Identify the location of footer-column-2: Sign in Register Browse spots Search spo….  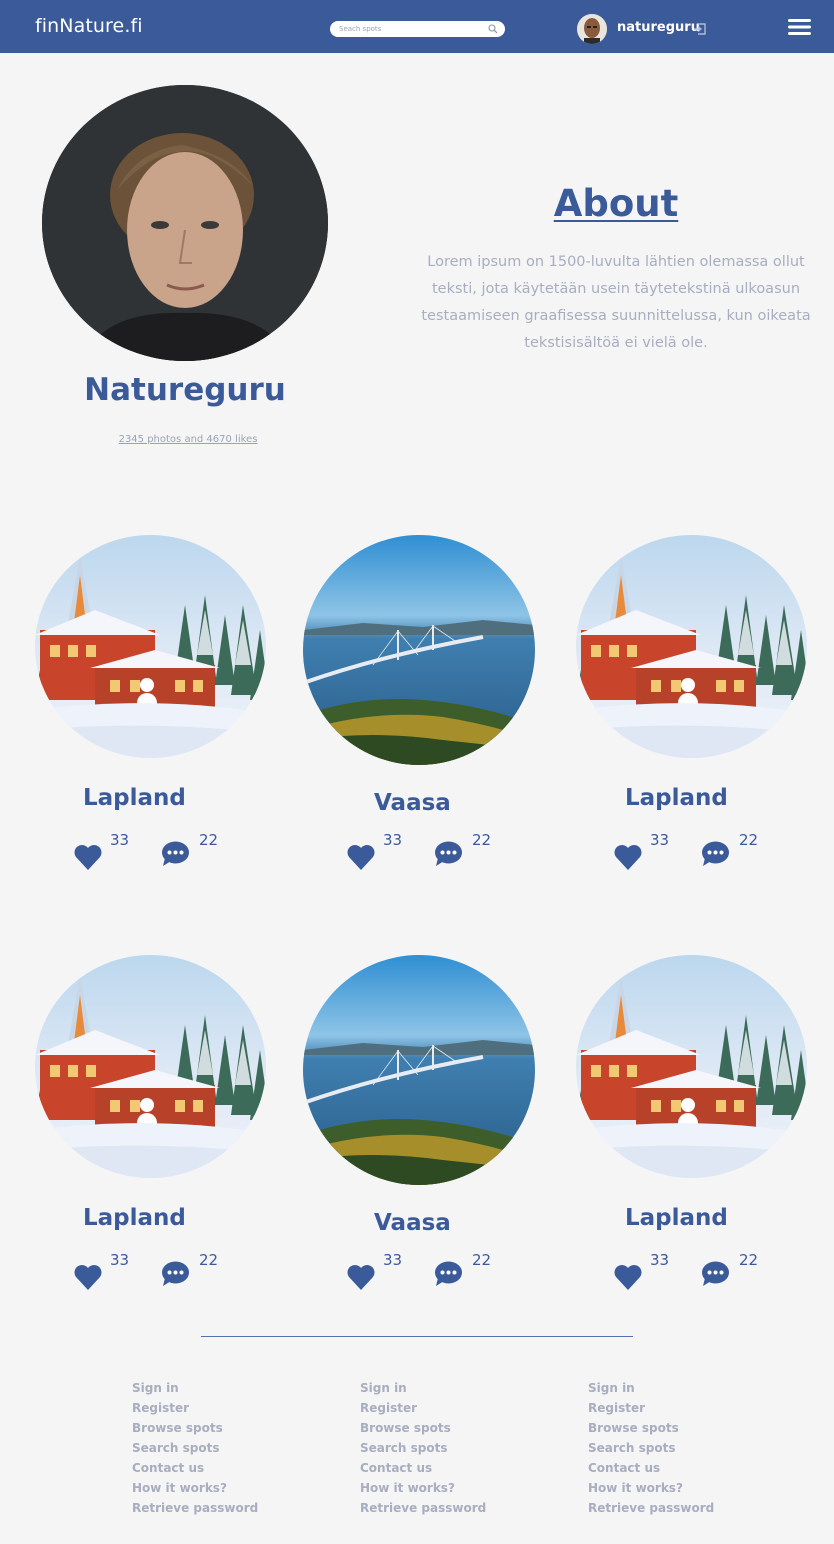
(423, 1448).